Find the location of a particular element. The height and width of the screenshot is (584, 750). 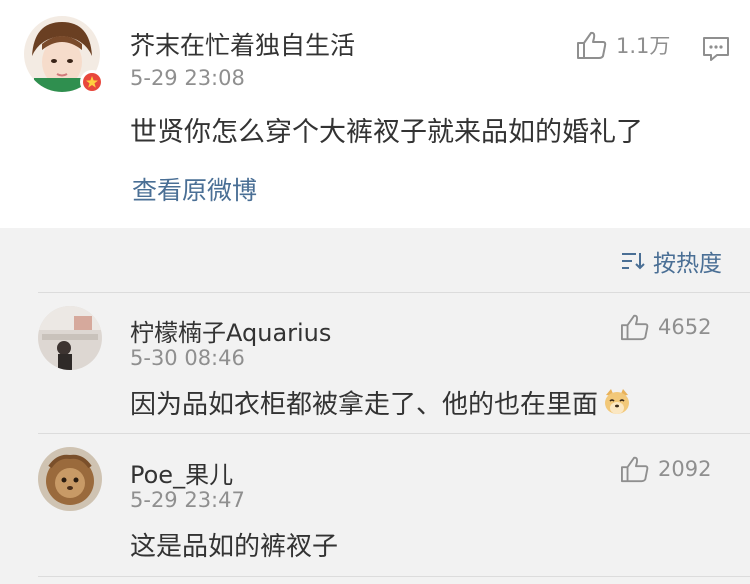

doge-emoji-icon is located at coordinates (617, 405).